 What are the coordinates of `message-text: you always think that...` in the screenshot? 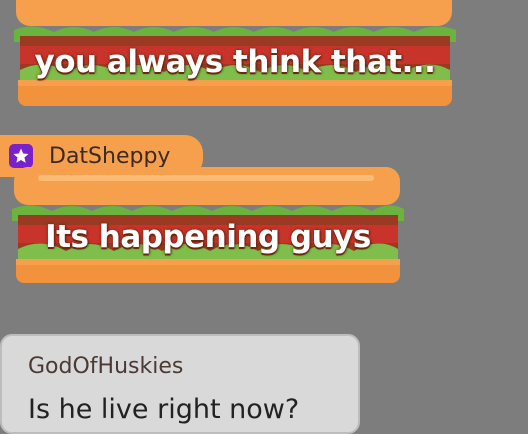 It's located at (235, 62).